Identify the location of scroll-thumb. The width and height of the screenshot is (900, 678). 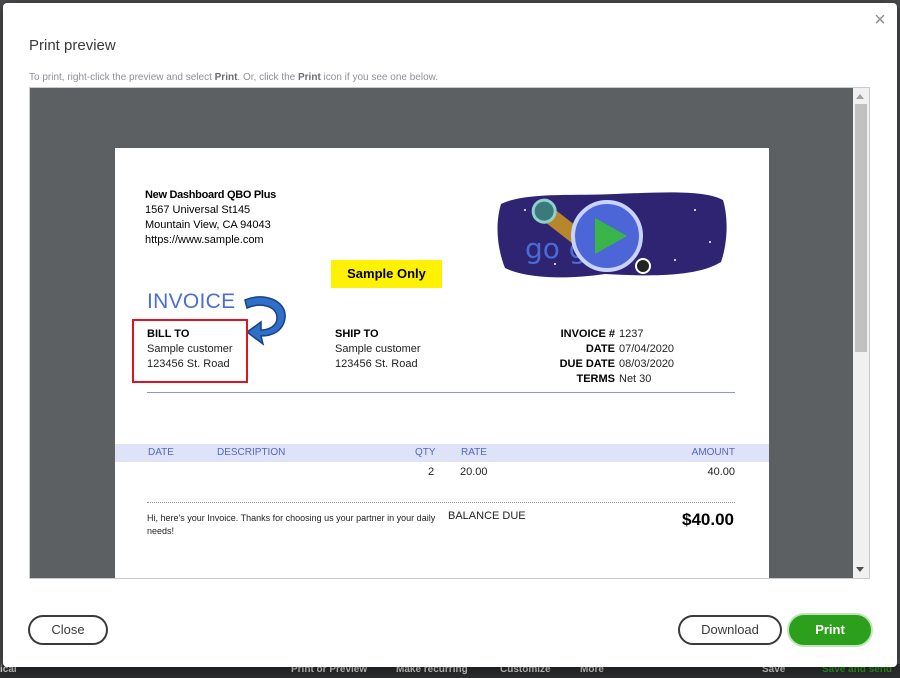
(861, 228).